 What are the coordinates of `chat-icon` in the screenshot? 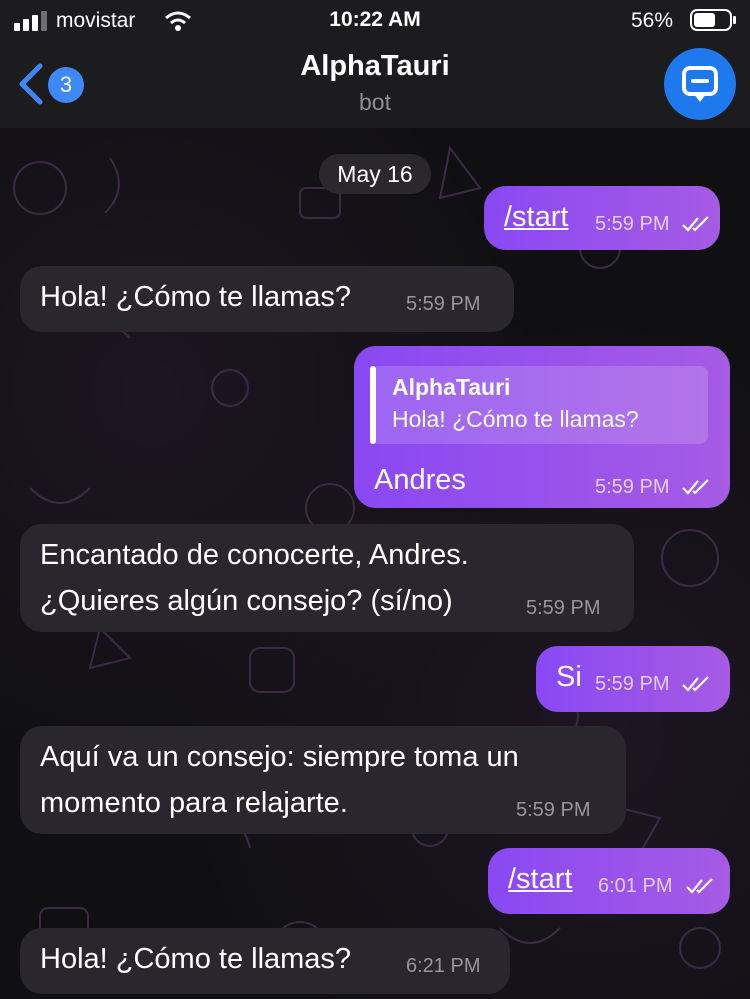 It's located at (700, 84).